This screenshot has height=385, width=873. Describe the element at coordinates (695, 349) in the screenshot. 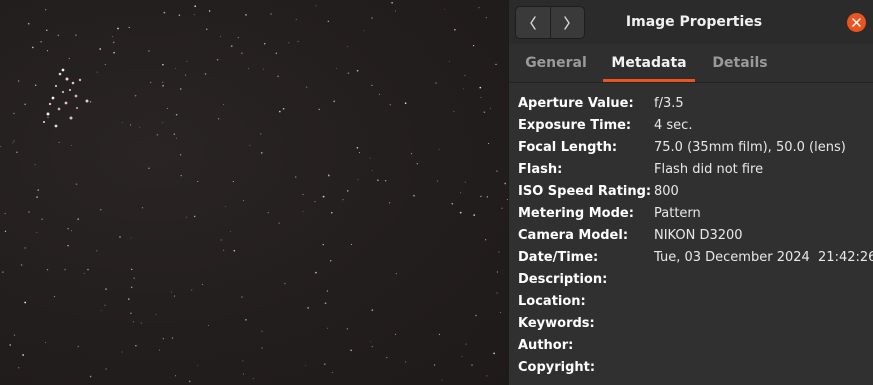

I see `metadata-row-author: Author:` at that location.